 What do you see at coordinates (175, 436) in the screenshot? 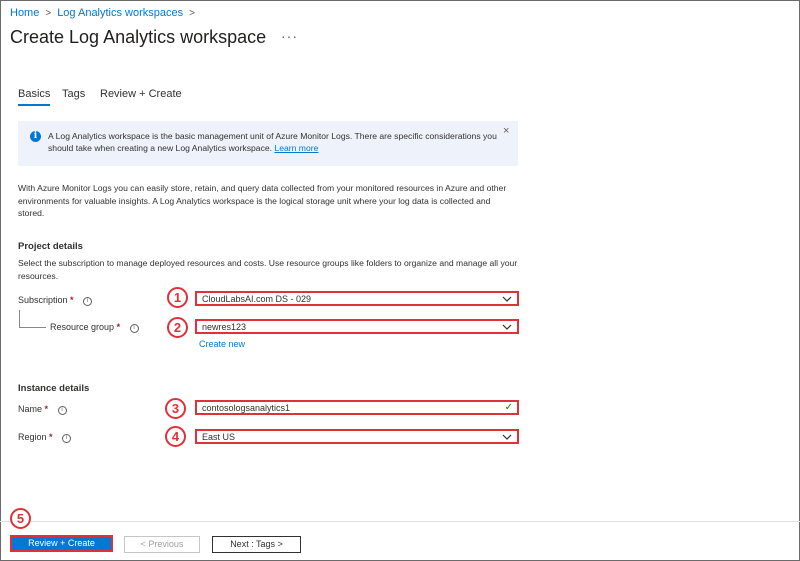
I see `callout-4: 4` at bounding box center [175, 436].